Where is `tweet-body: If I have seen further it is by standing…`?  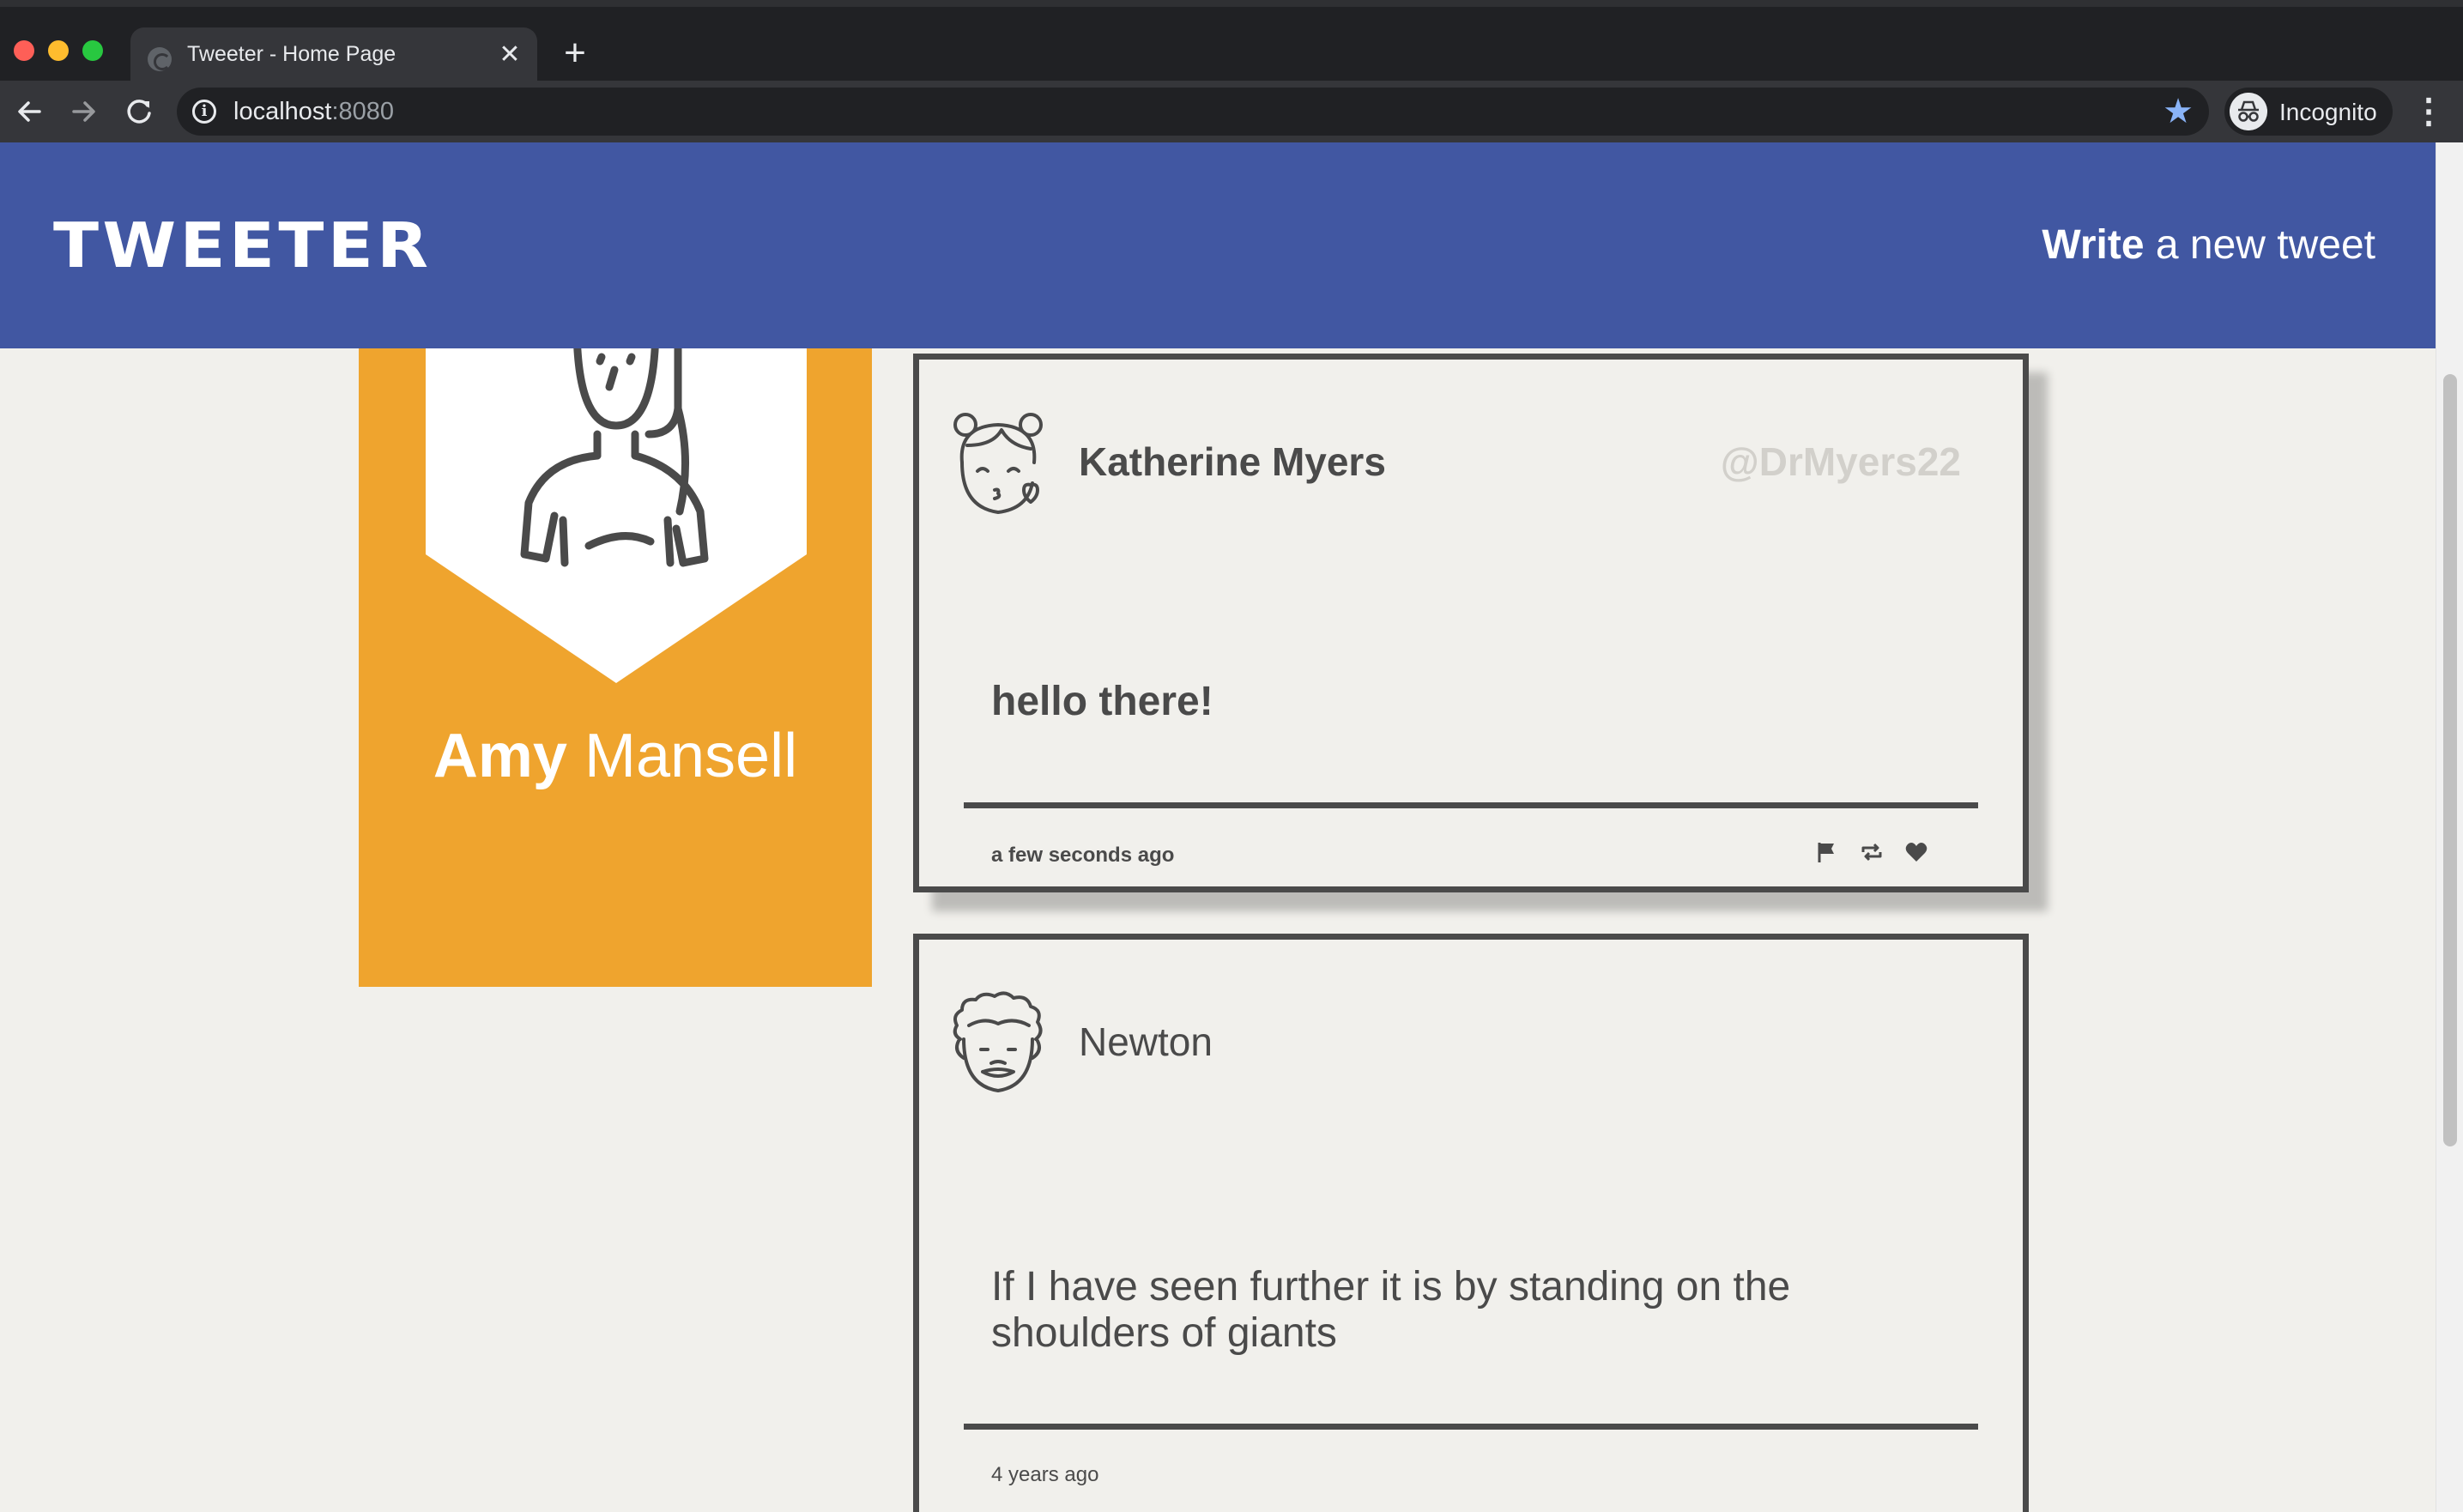
tweet-body: If I have seen further it is by standing… is located at coordinates (1391, 1310).